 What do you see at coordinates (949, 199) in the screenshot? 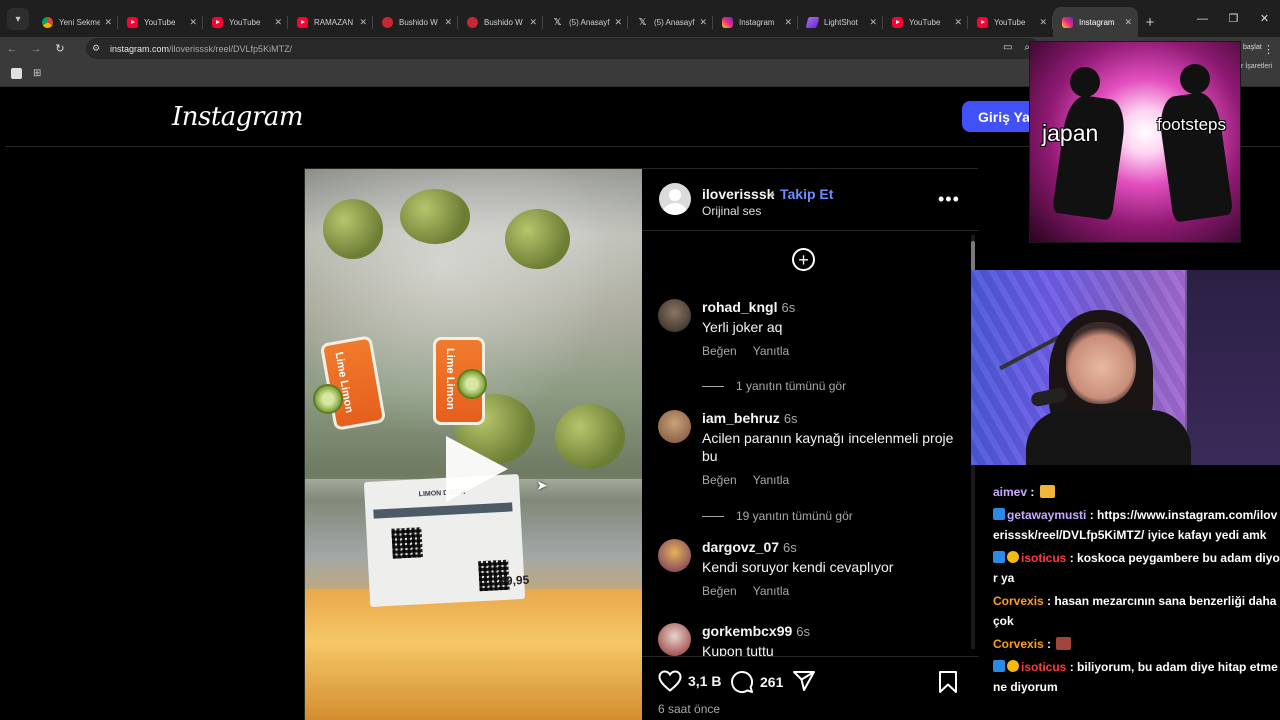
I see `more-options-icon: •••` at bounding box center [949, 199].